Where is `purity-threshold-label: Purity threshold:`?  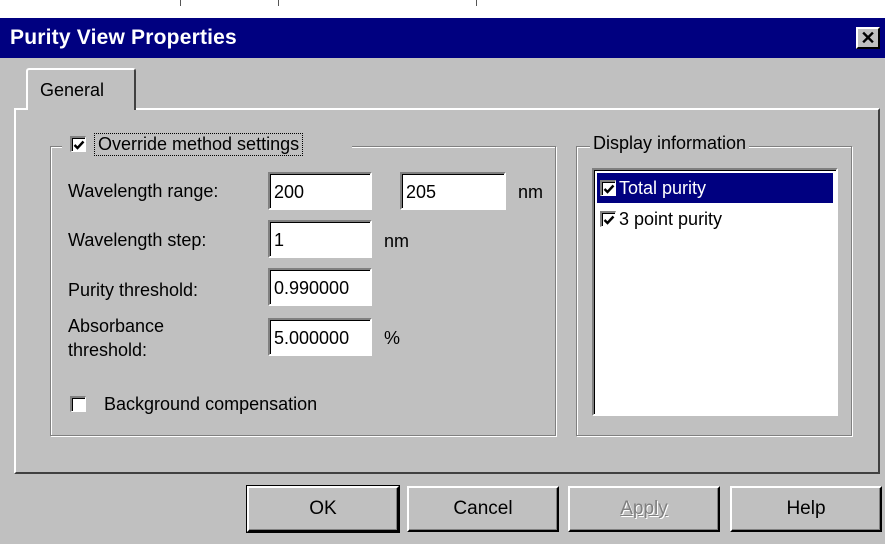 purity-threshold-label: Purity threshold: is located at coordinates (133, 290).